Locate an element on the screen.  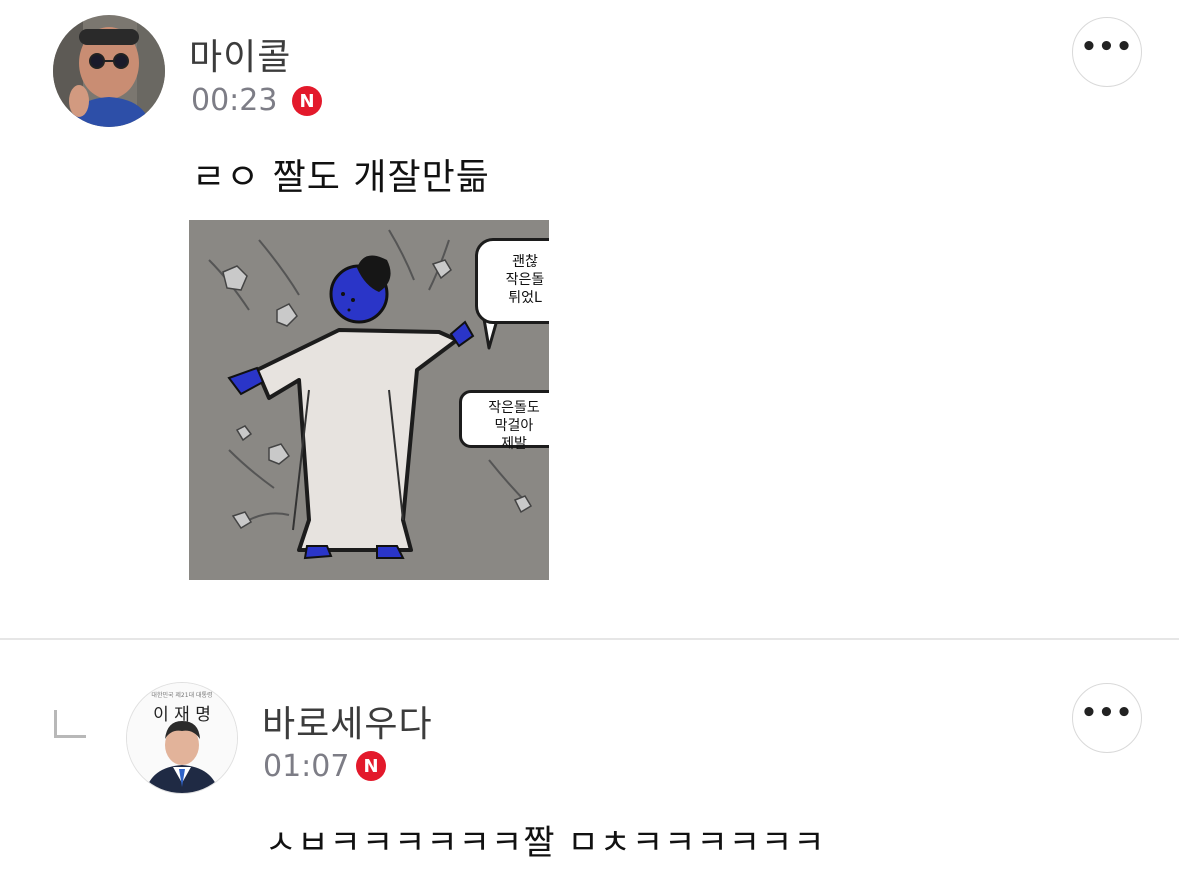
bubble-line: 튀었L is located at coordinates (525, 298).